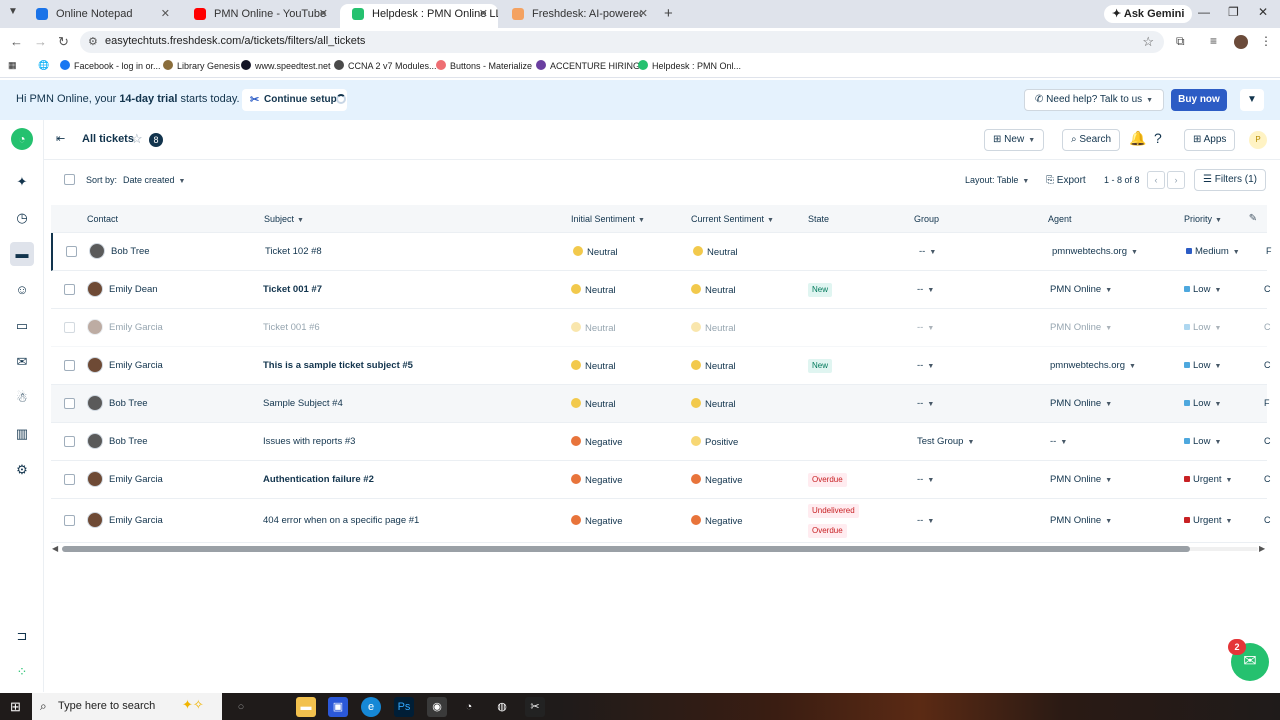 The image size is (1280, 720). What do you see at coordinates (1137, 138) in the screenshot?
I see `notifications-bell-icon: 🔔` at bounding box center [1137, 138].